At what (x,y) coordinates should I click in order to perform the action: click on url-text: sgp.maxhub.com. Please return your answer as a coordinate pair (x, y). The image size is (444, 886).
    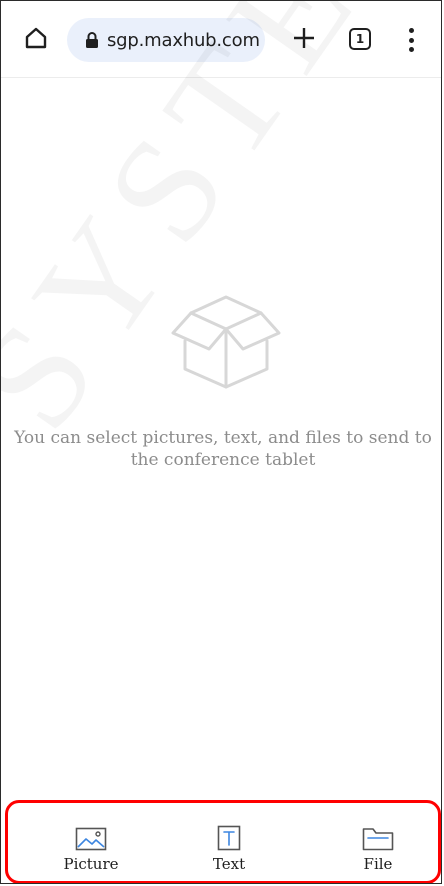
    Looking at the image, I should click on (183, 40).